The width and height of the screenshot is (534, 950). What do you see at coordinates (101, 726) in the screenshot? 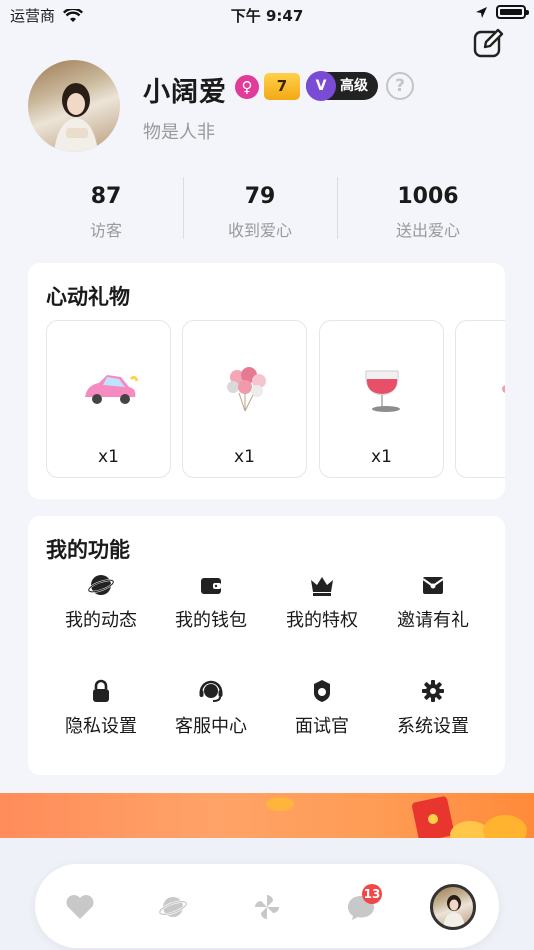
I see `func-label: 隐私设置` at bounding box center [101, 726].